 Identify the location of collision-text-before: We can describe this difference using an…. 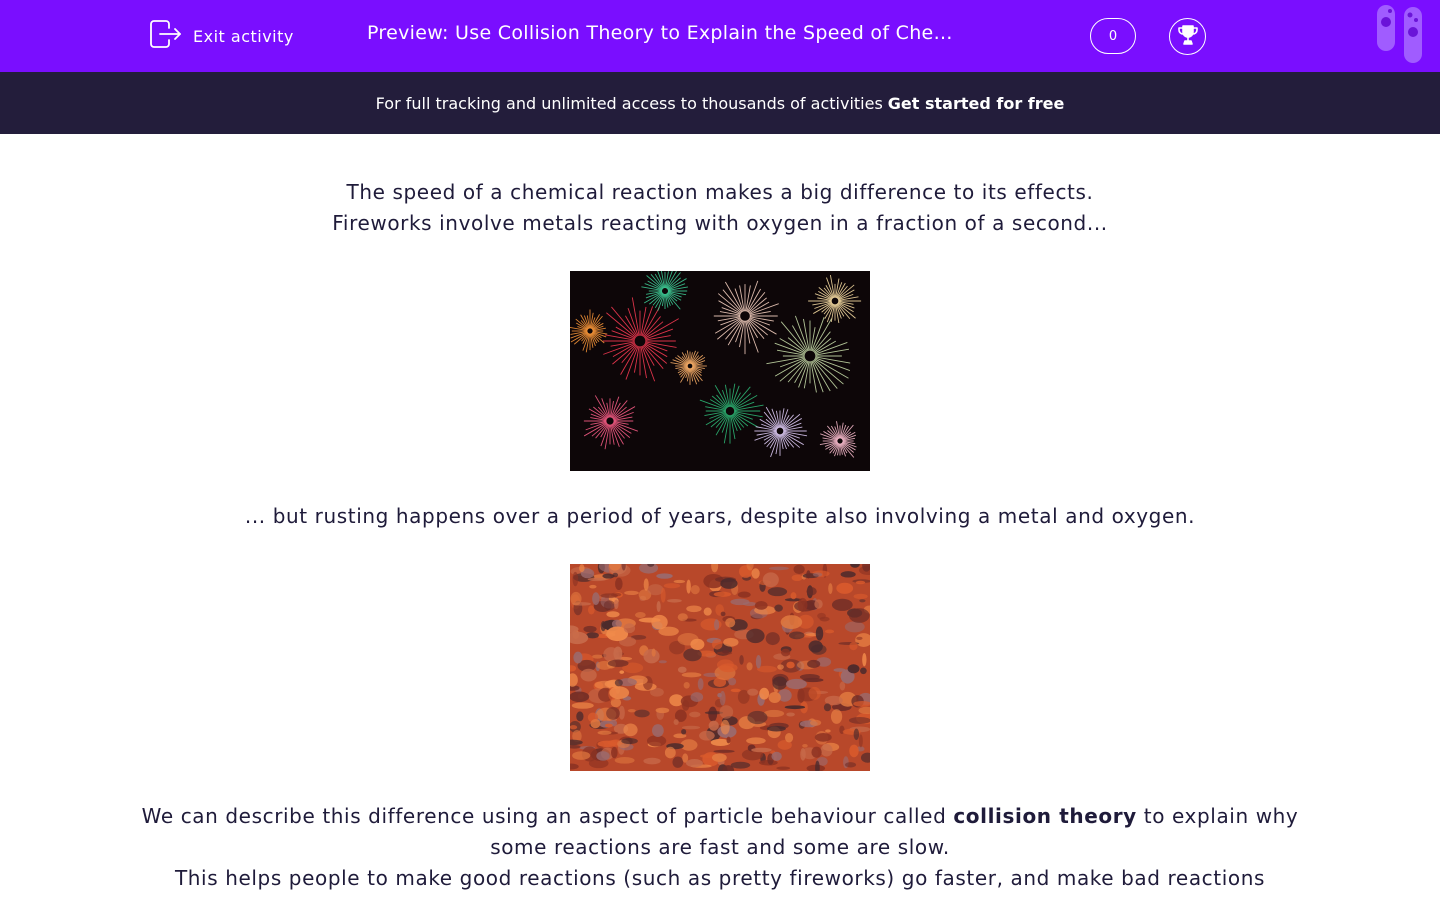
(547, 816).